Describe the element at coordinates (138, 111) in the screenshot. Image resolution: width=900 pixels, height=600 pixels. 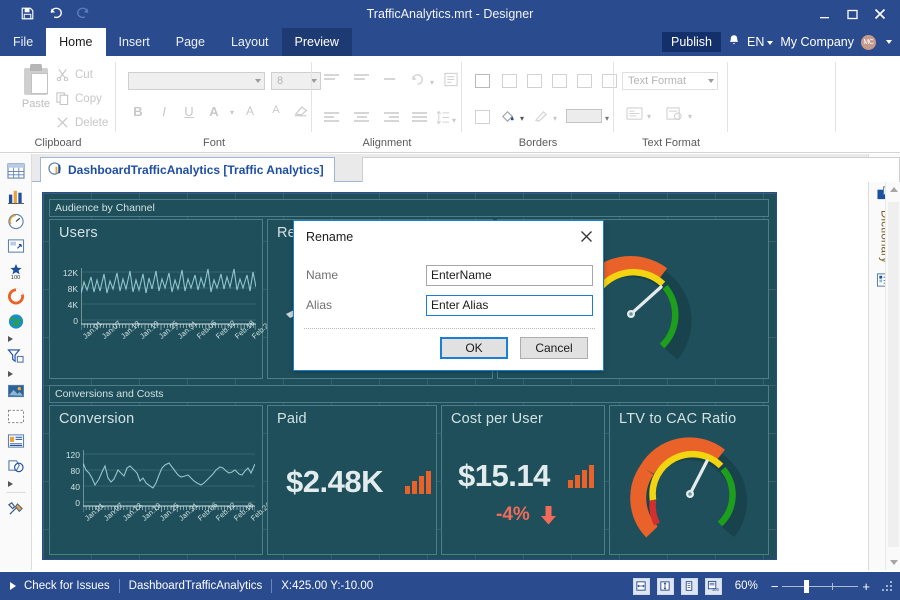
I see `bold-button: B` at that location.